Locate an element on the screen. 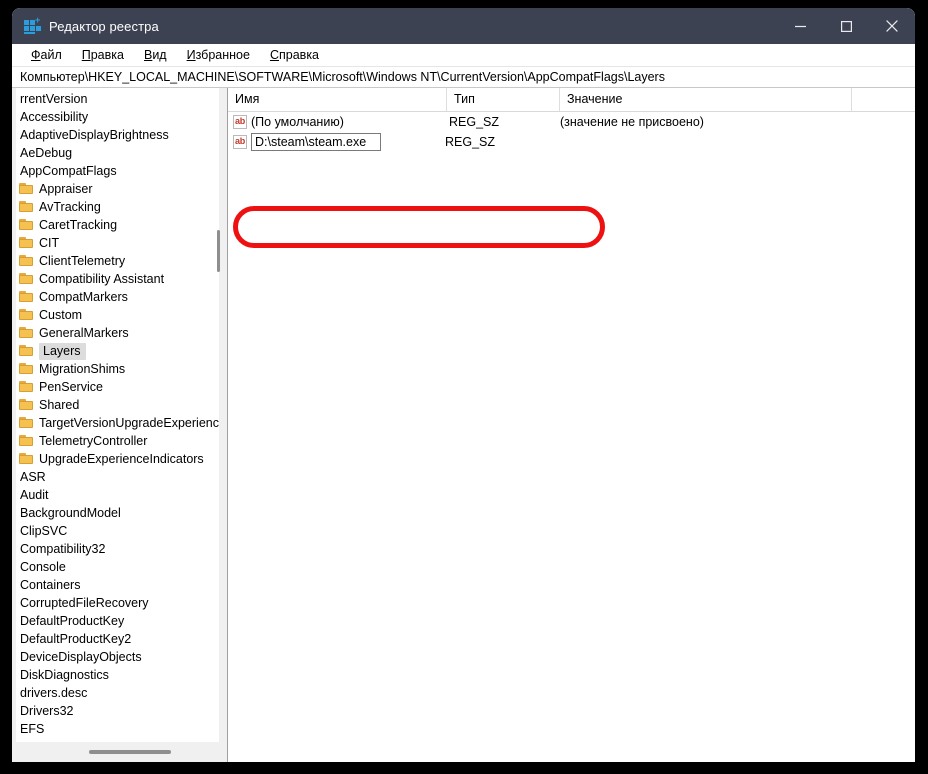 Image resolution: width=928 pixels, height=774 pixels. column-header-extra is located at coordinates (882, 99).